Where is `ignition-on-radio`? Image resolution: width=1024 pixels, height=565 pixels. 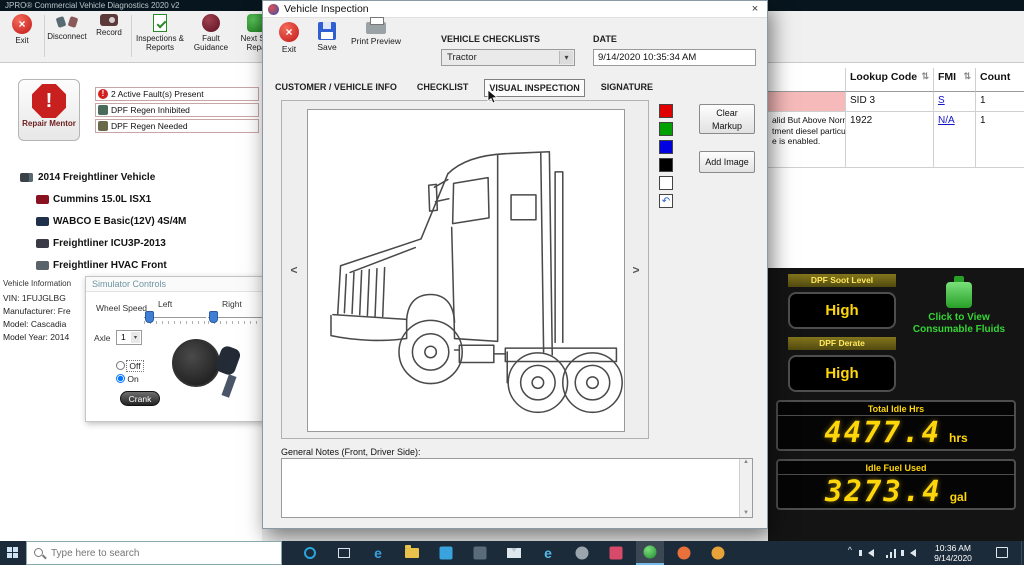
ignition-on-radio is located at coordinates (120, 378).